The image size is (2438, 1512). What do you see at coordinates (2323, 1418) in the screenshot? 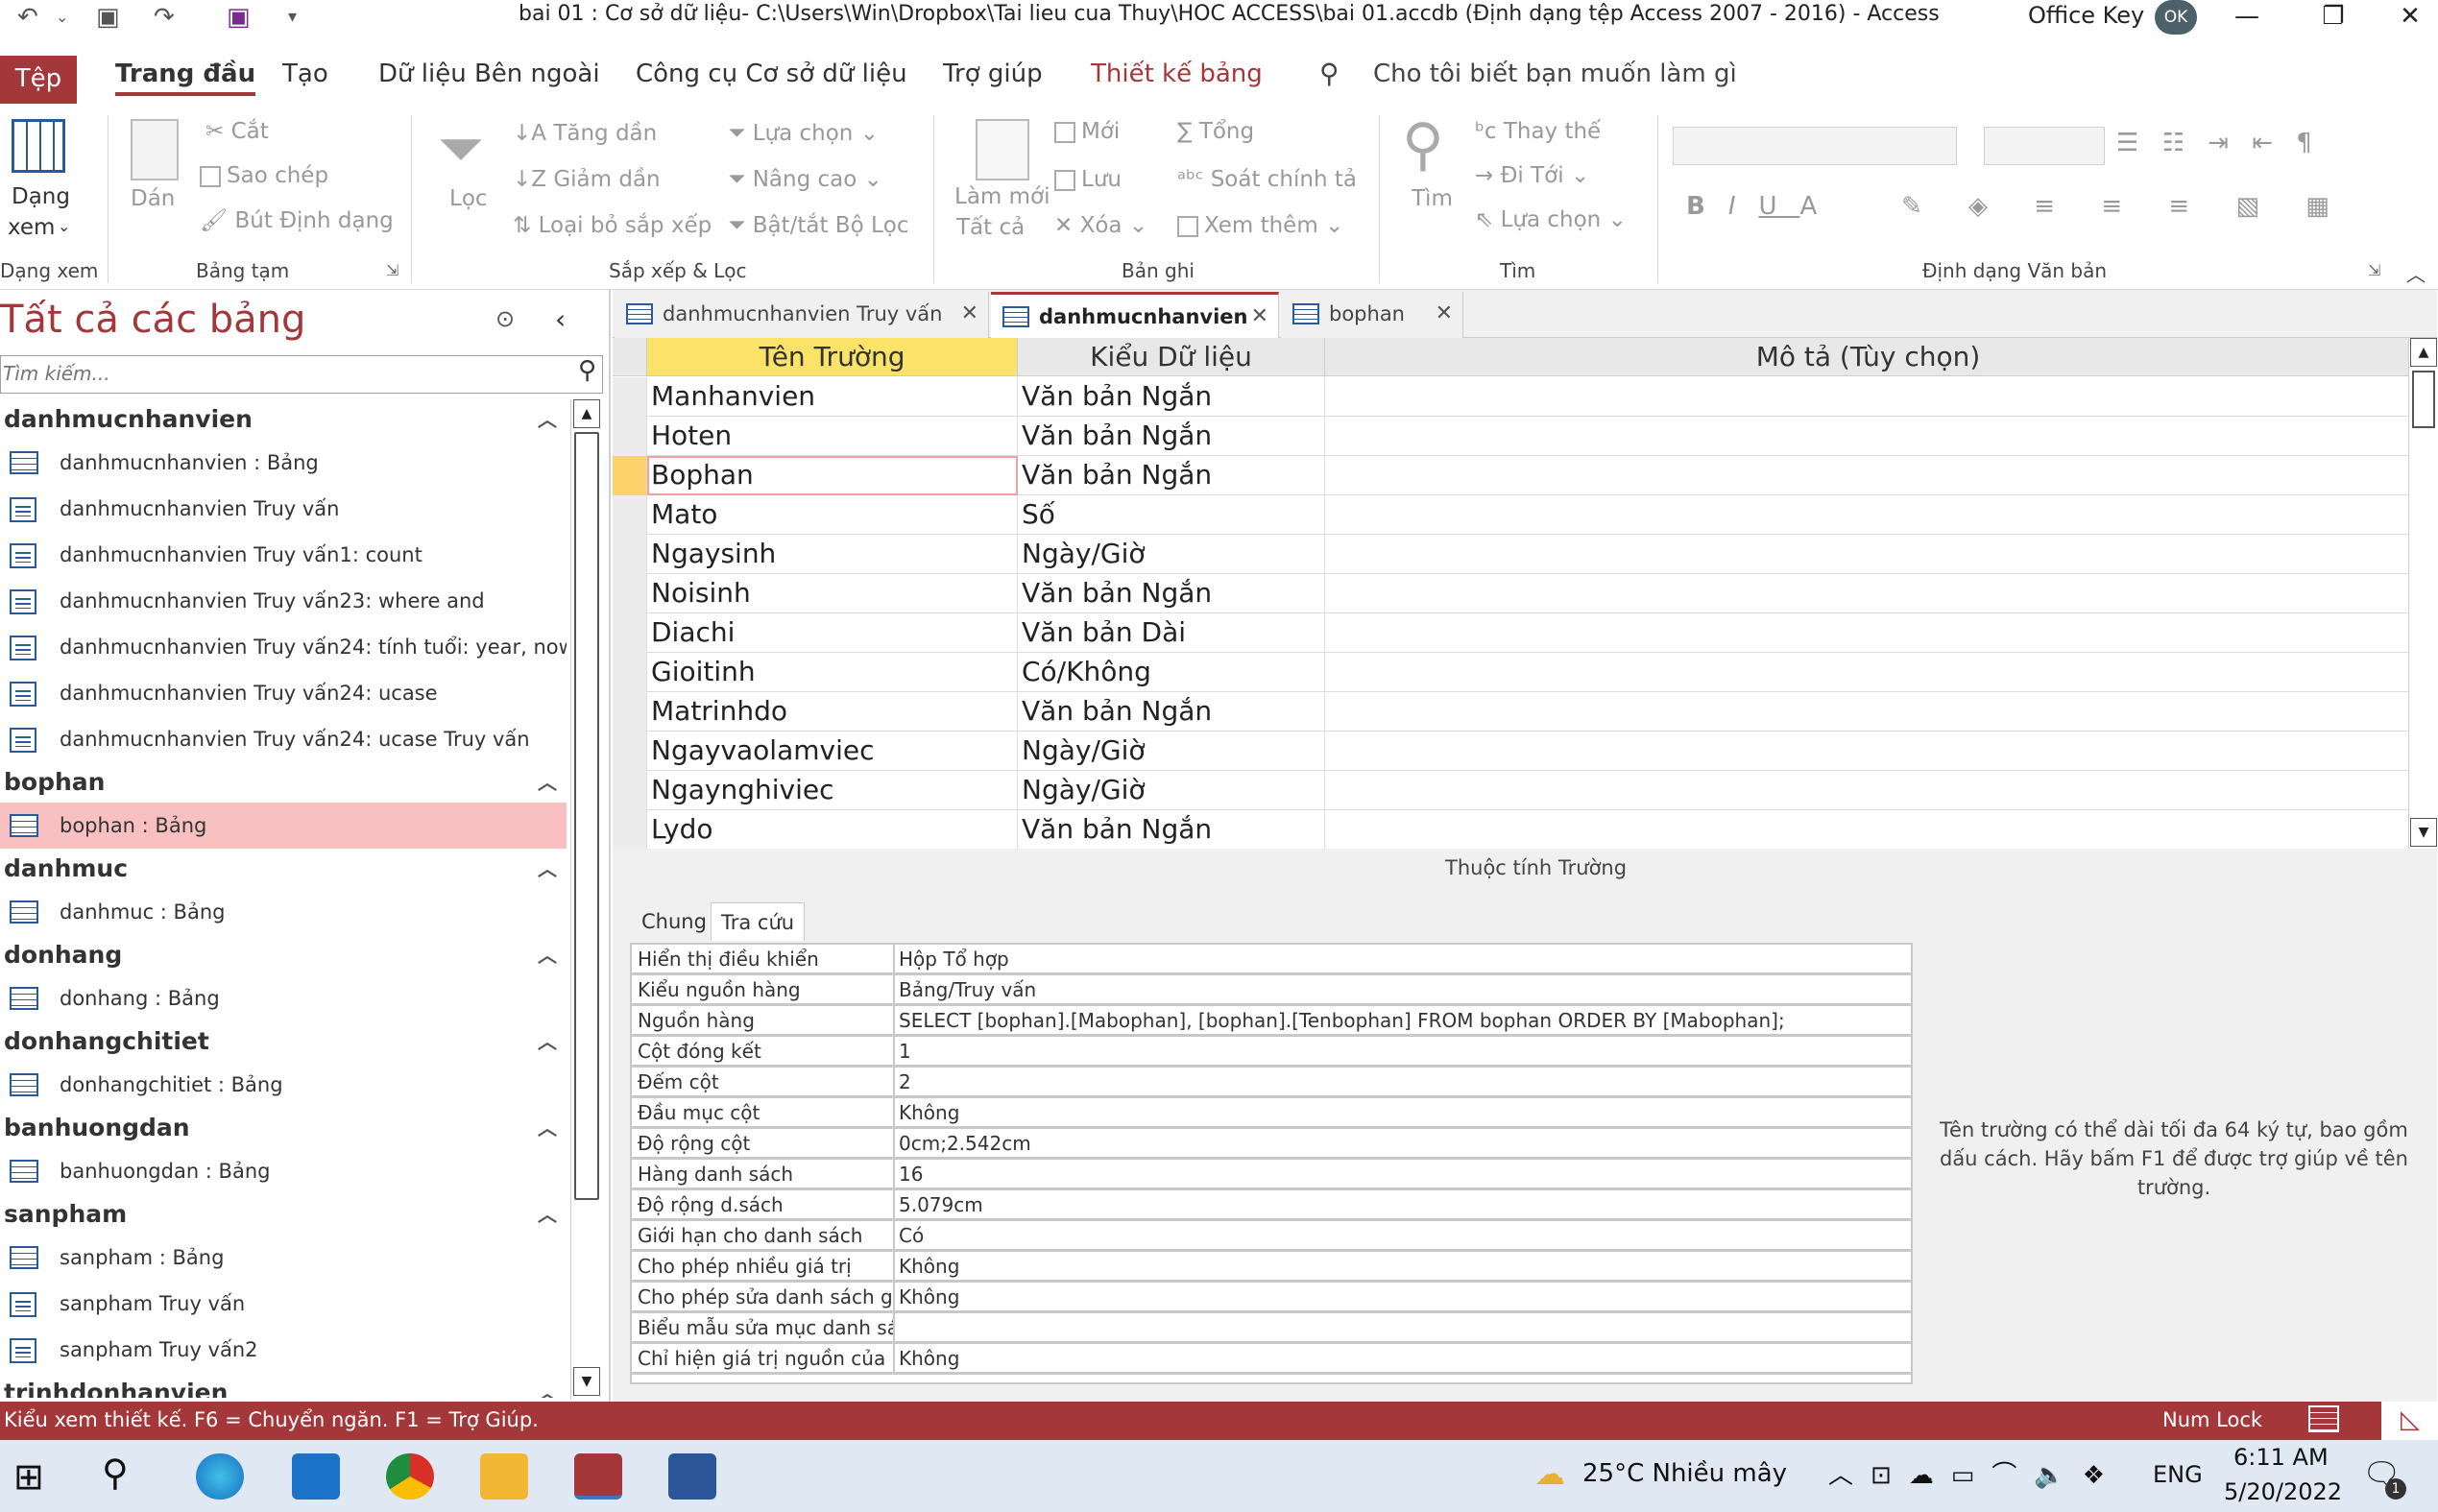
I see `datasheet-view-icon` at bounding box center [2323, 1418].